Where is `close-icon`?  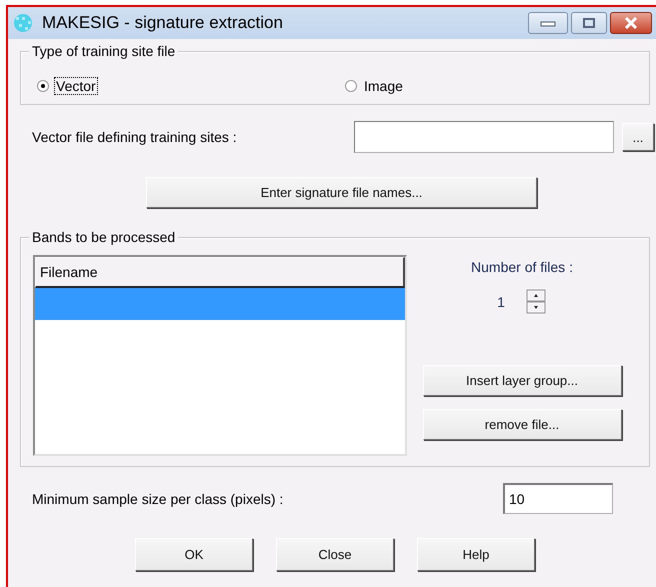 close-icon is located at coordinates (631, 23).